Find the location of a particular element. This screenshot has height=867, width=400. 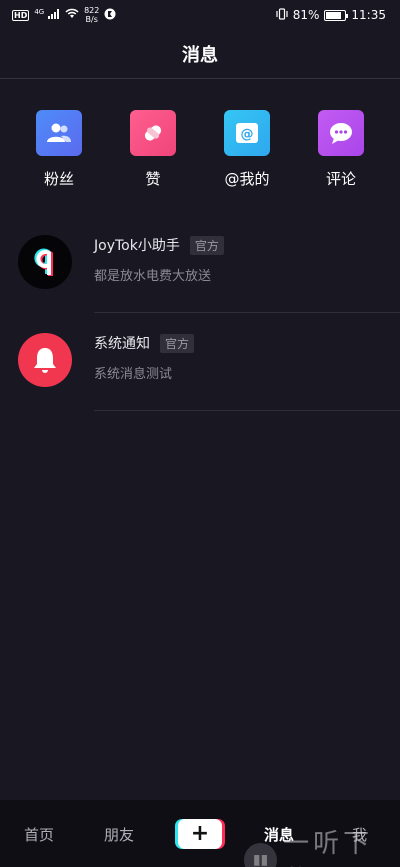

wifi-icon is located at coordinates (72, 15).